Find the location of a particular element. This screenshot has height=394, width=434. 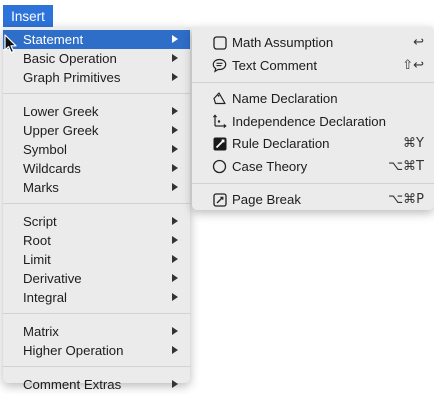

menu-item-label: Integral is located at coordinates (45, 297).